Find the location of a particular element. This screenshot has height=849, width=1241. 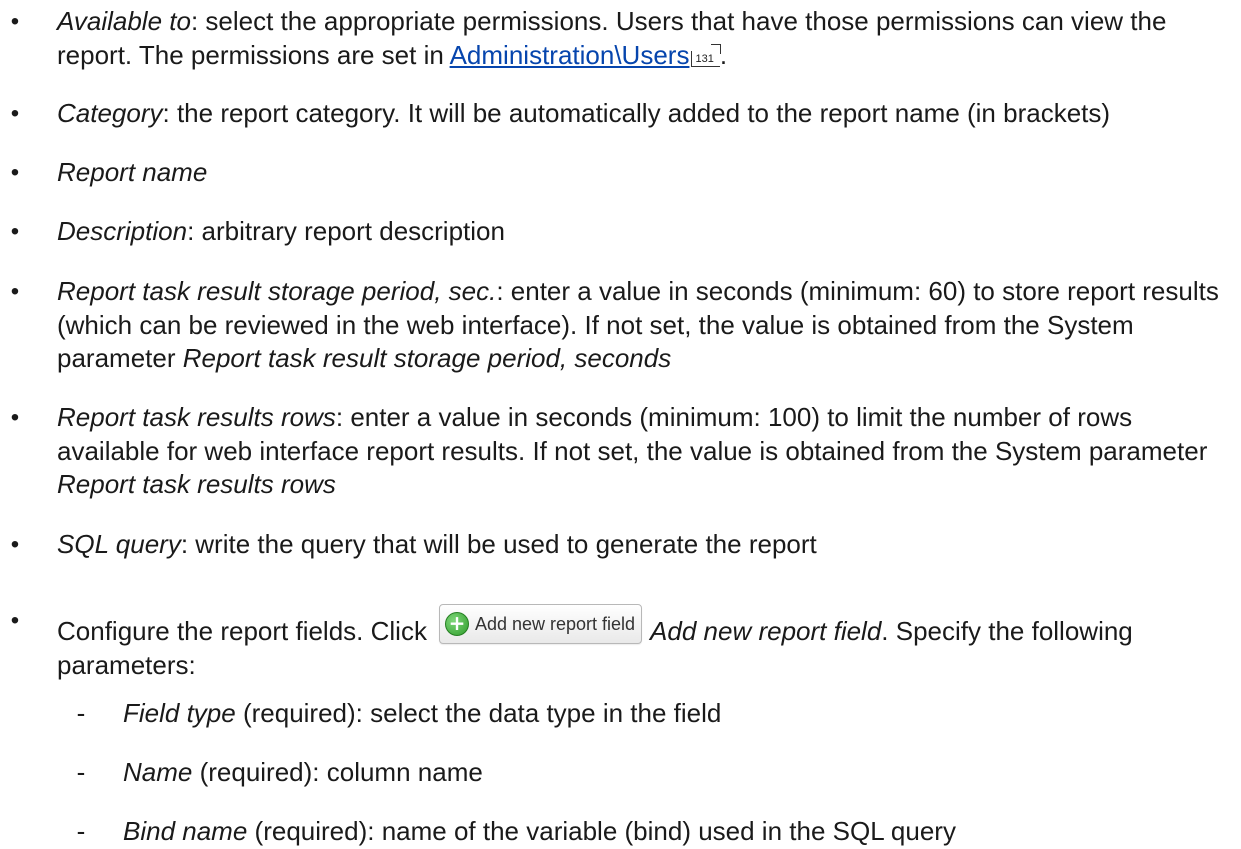

term-report-name: Report name is located at coordinates (132, 172).